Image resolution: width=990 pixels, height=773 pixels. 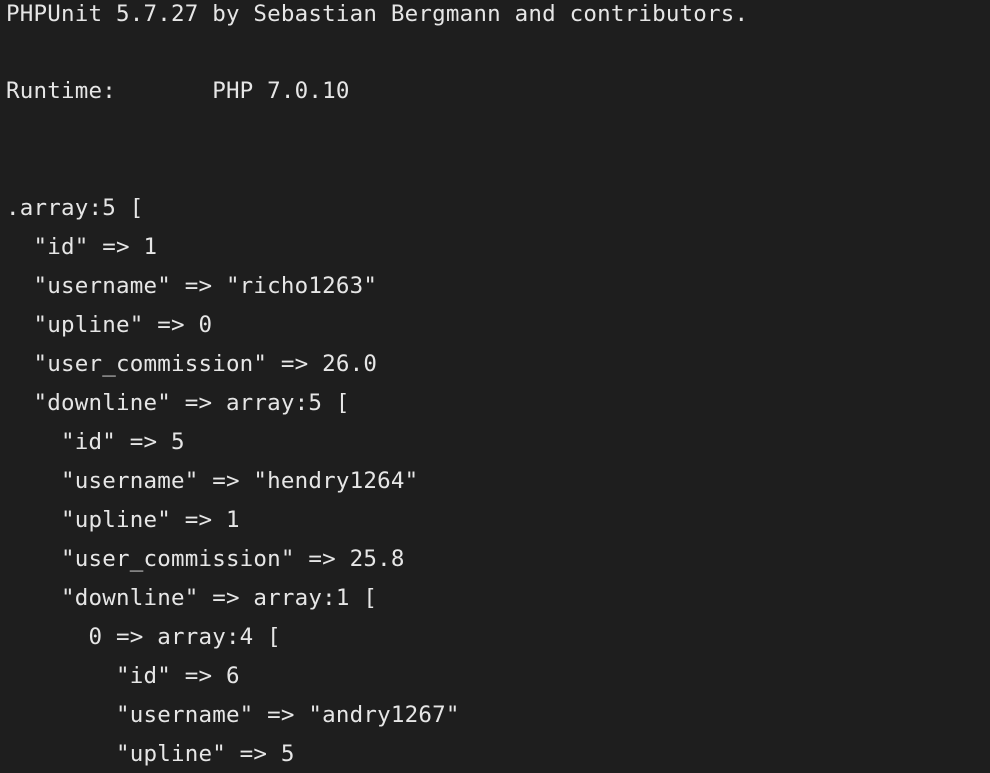 What do you see at coordinates (82, 247) in the screenshot?
I see `dump-line: "id" => 1` at bounding box center [82, 247].